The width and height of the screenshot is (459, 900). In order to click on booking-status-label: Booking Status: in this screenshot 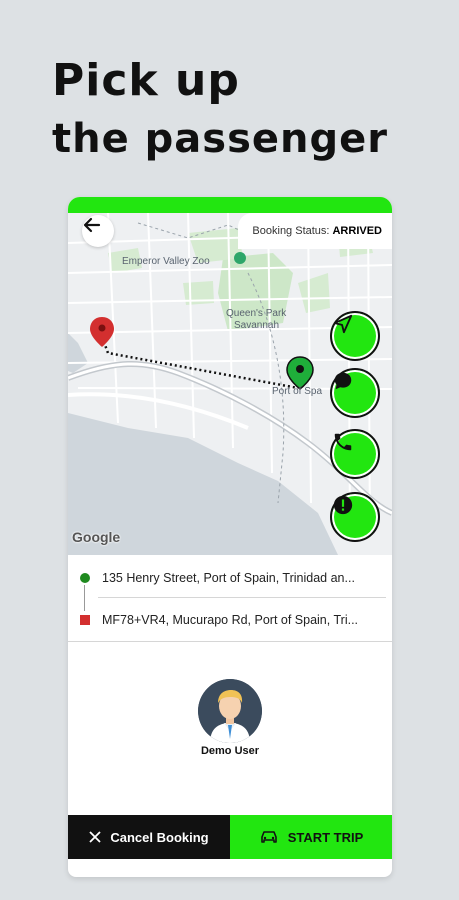, I will do `click(291, 231)`.